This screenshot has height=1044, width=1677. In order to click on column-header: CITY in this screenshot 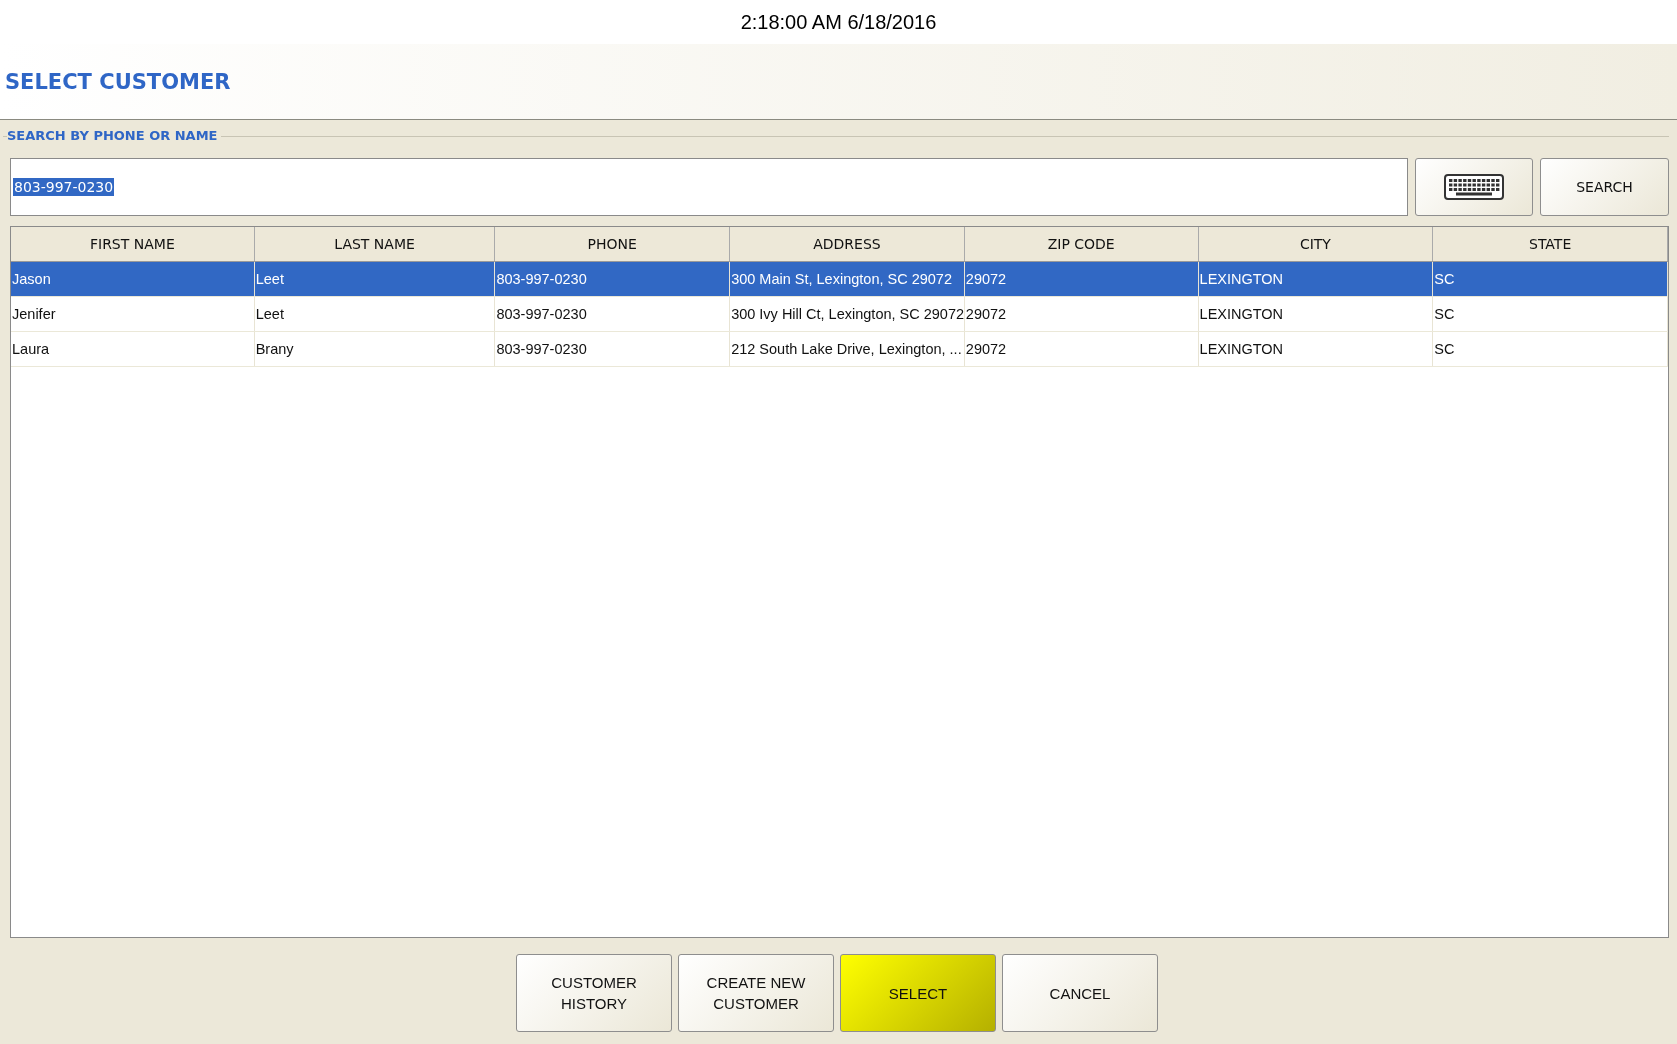, I will do `click(1316, 244)`.